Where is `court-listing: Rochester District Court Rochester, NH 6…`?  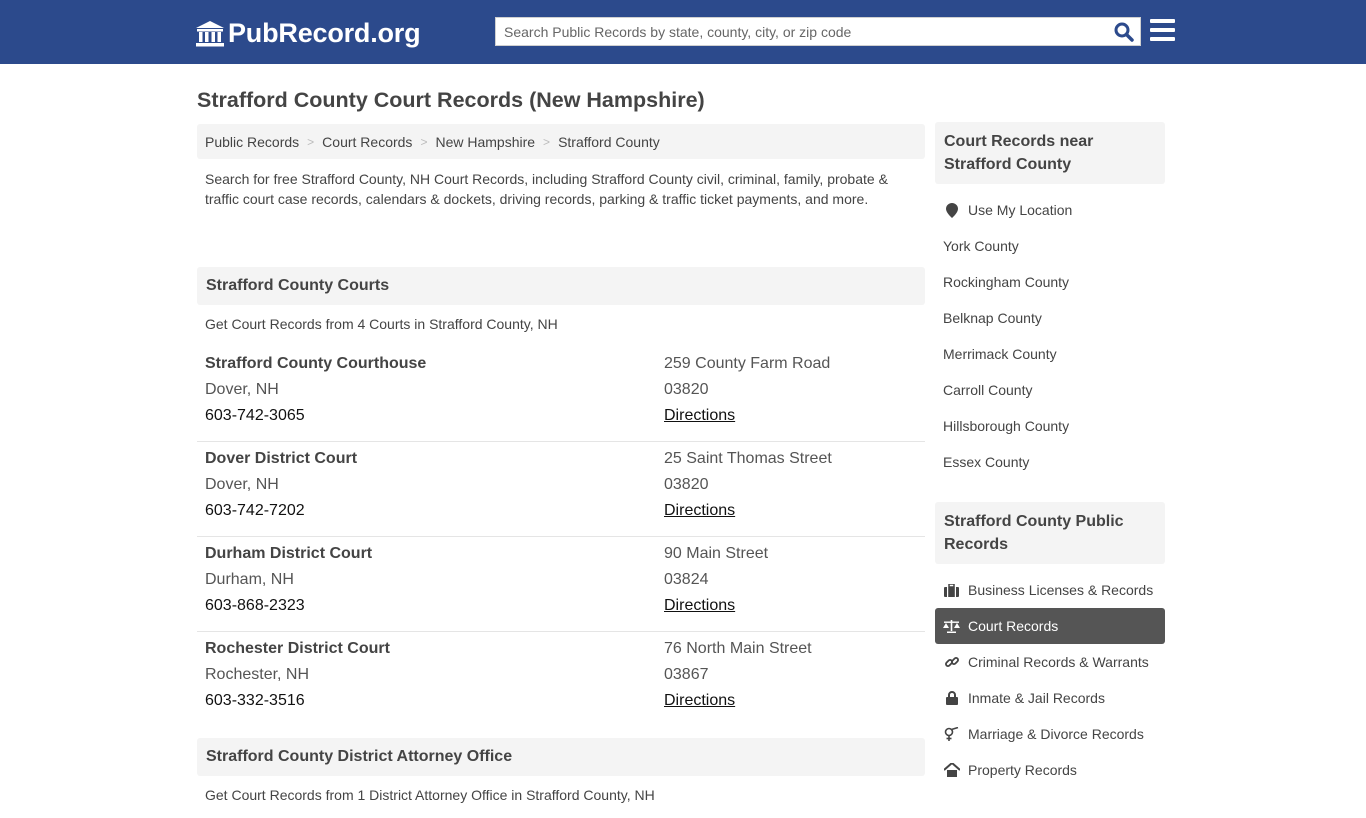
court-listing: Rochester District Court Rochester, NH 6… is located at coordinates (561, 679).